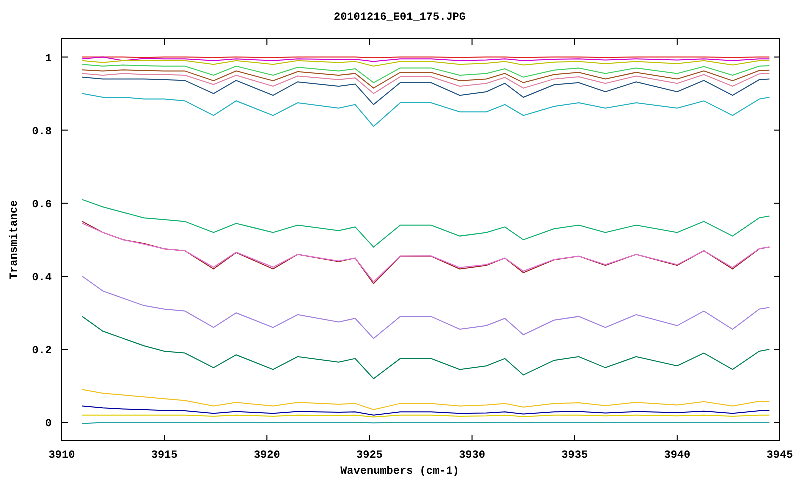  Describe the element at coordinates (48, 59) in the screenshot. I see `tick-label: 1` at that location.